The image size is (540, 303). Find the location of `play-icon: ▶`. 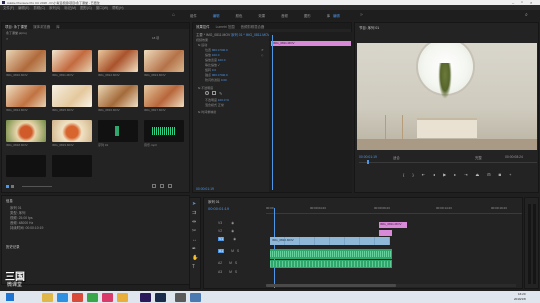

play-icon: ▶ is located at coordinates (444, 174).